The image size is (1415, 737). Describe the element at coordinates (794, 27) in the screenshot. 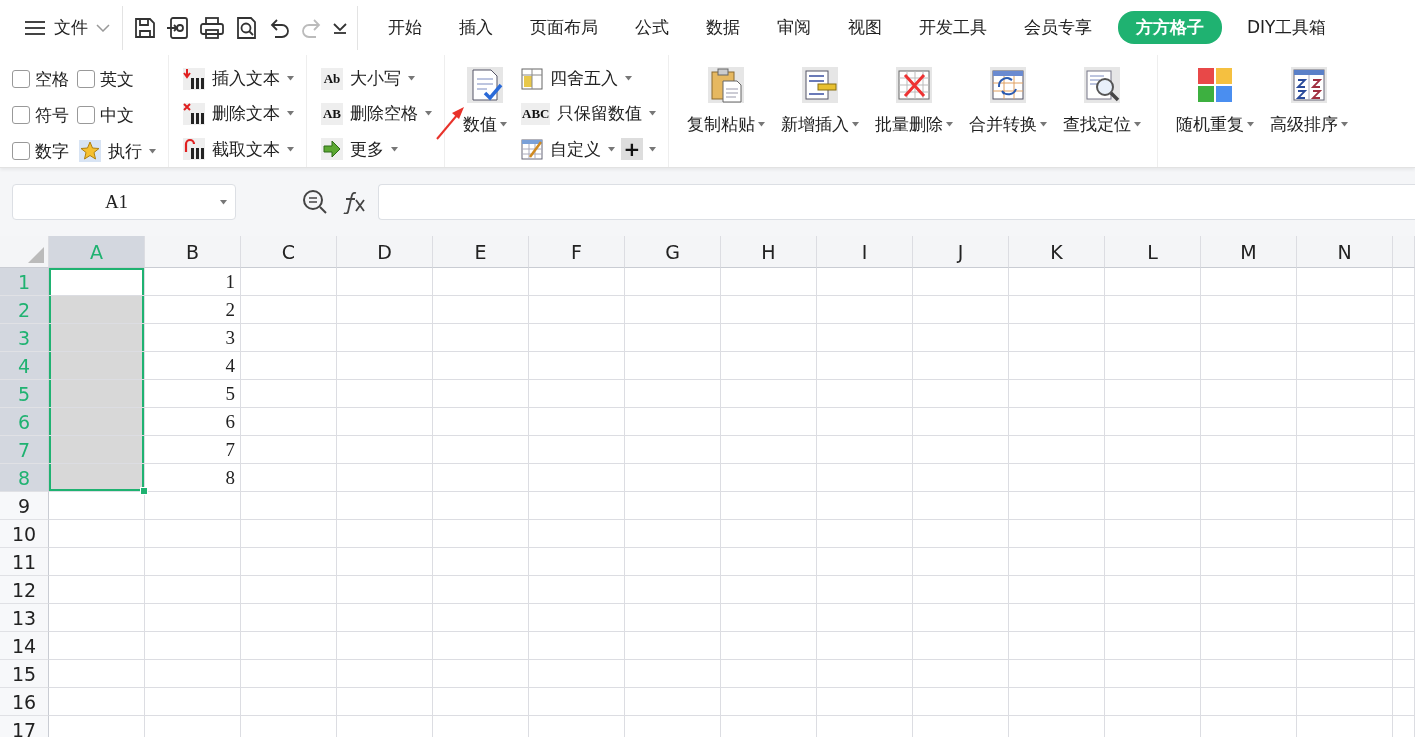

I see `ribbon-tab: 审阅` at that location.